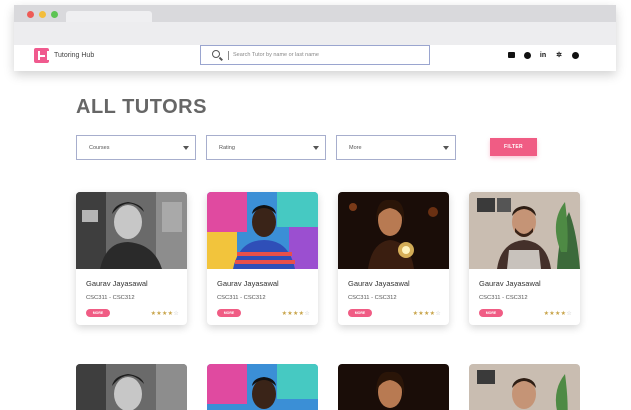  I want to click on navbar: Tutoring Hub in ✲, so click(315, 58).